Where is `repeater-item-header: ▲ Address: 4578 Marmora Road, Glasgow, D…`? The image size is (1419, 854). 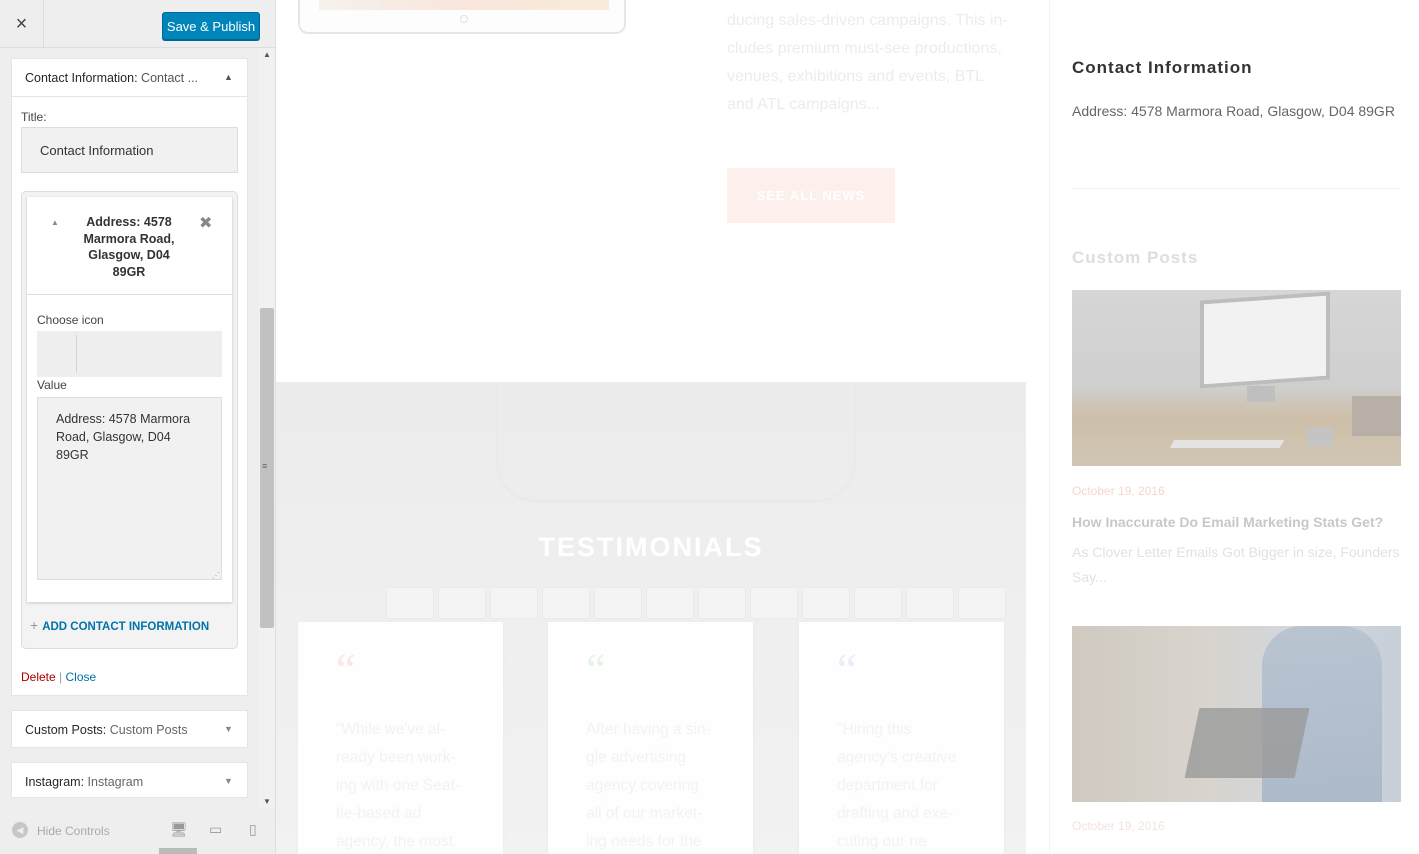
repeater-item-header: ▲ Address: 4578 Marmora Road, Glasgow, D… is located at coordinates (129, 246).